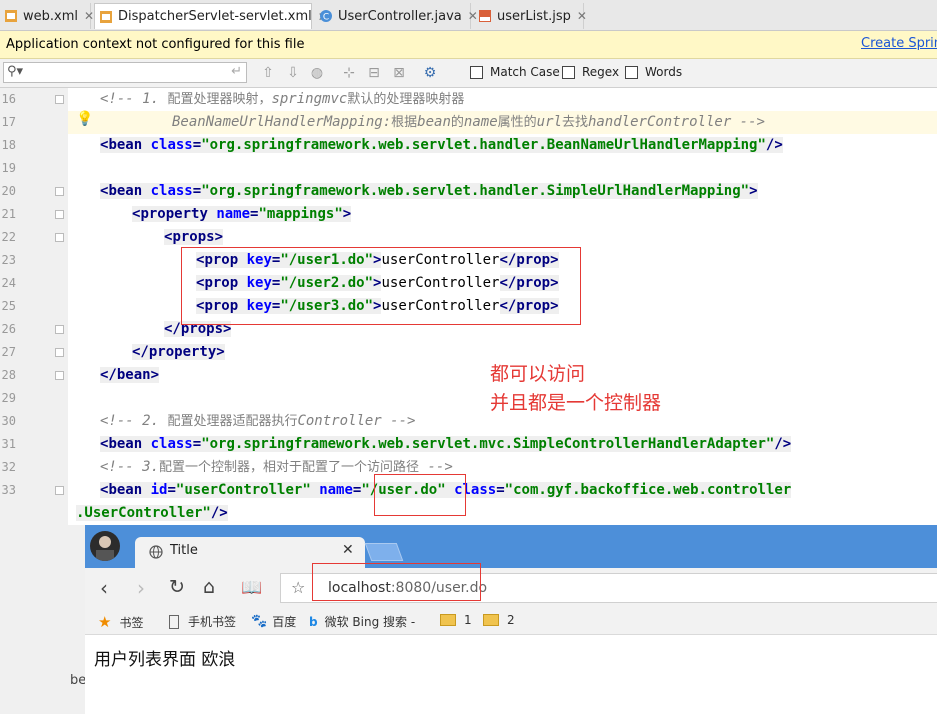 Image resolution: width=937 pixels, height=714 pixels. I want to click on line-number: 26, so click(8, 329).